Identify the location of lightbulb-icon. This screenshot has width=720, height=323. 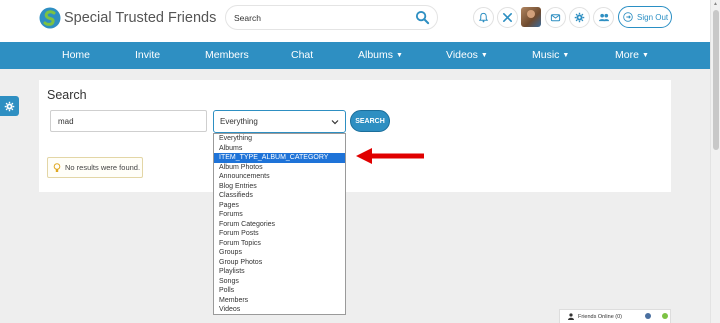
(57, 167).